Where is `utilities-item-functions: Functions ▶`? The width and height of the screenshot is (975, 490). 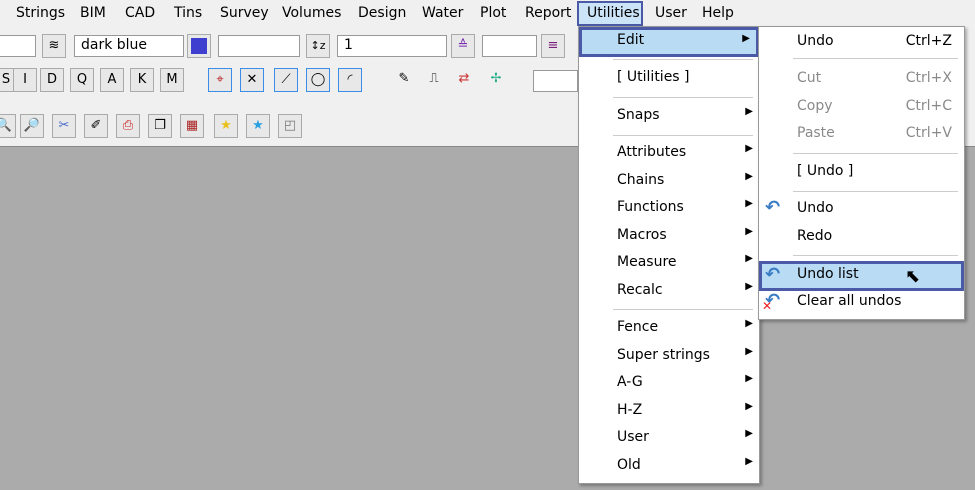
utilities-item-functions: Functions ▶ is located at coordinates (669, 208).